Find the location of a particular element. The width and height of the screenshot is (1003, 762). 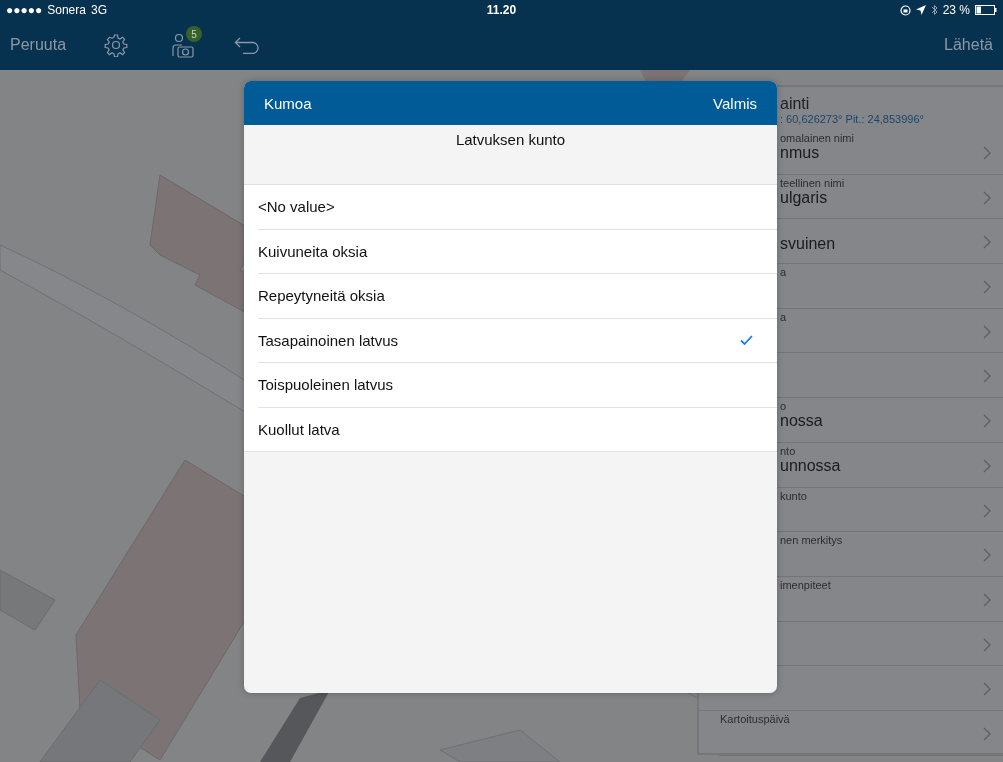

detail-row: Kartoituspäivä is located at coordinates (861, 733).